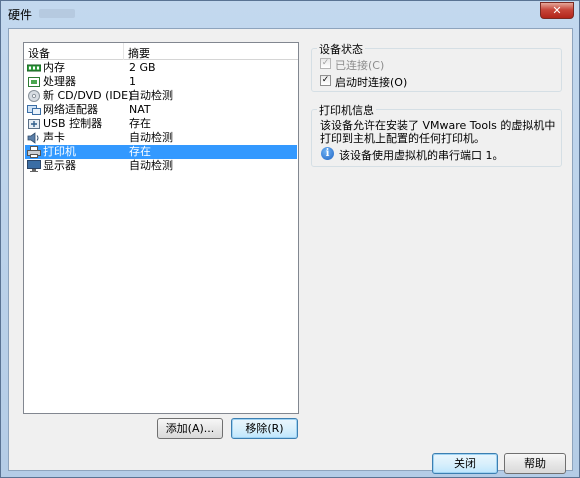 The height and width of the screenshot is (478, 580). I want to click on connected-checkbox: ✓, so click(325, 63).